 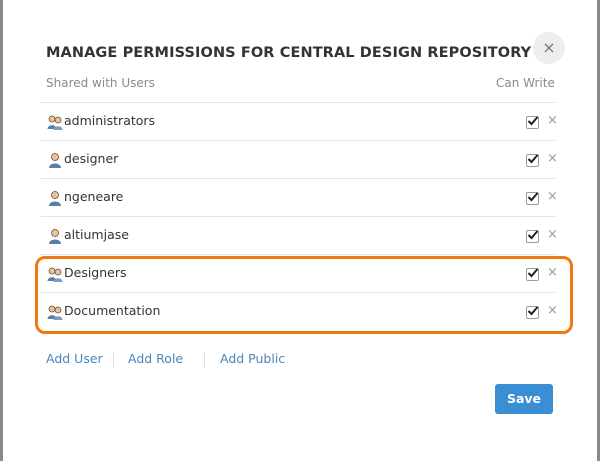 What do you see at coordinates (252, 358) in the screenshot?
I see `add-public-link: Add Public` at bounding box center [252, 358].